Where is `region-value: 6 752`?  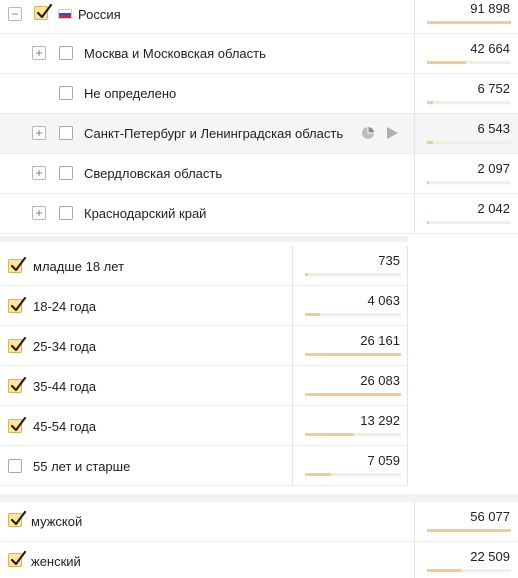
region-value: 6 752 is located at coordinates (493, 88).